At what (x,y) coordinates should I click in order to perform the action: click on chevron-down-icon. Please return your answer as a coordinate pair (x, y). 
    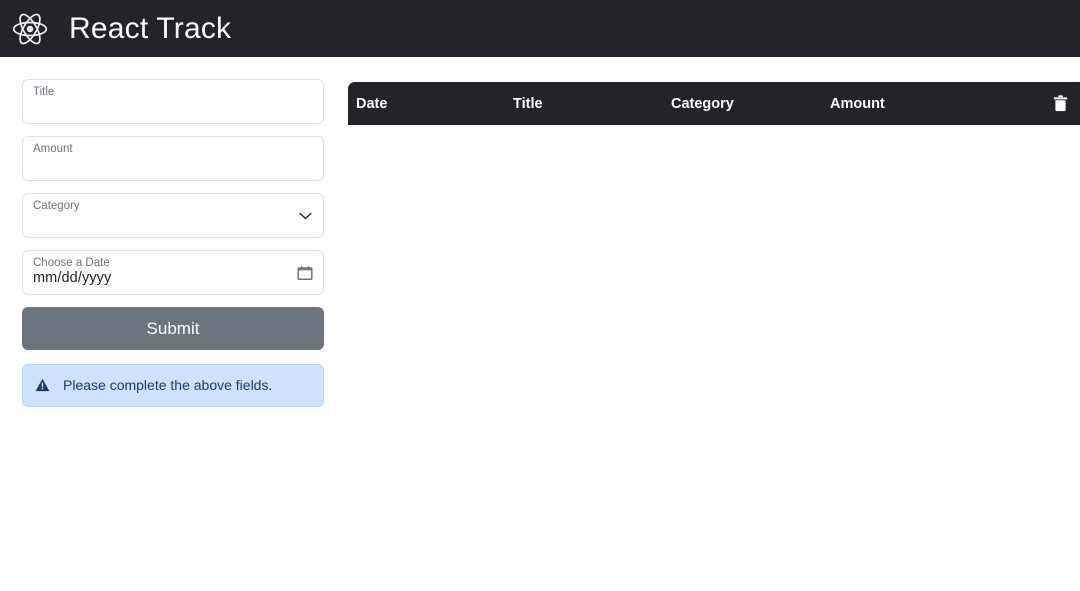
    Looking at the image, I should click on (305, 216).